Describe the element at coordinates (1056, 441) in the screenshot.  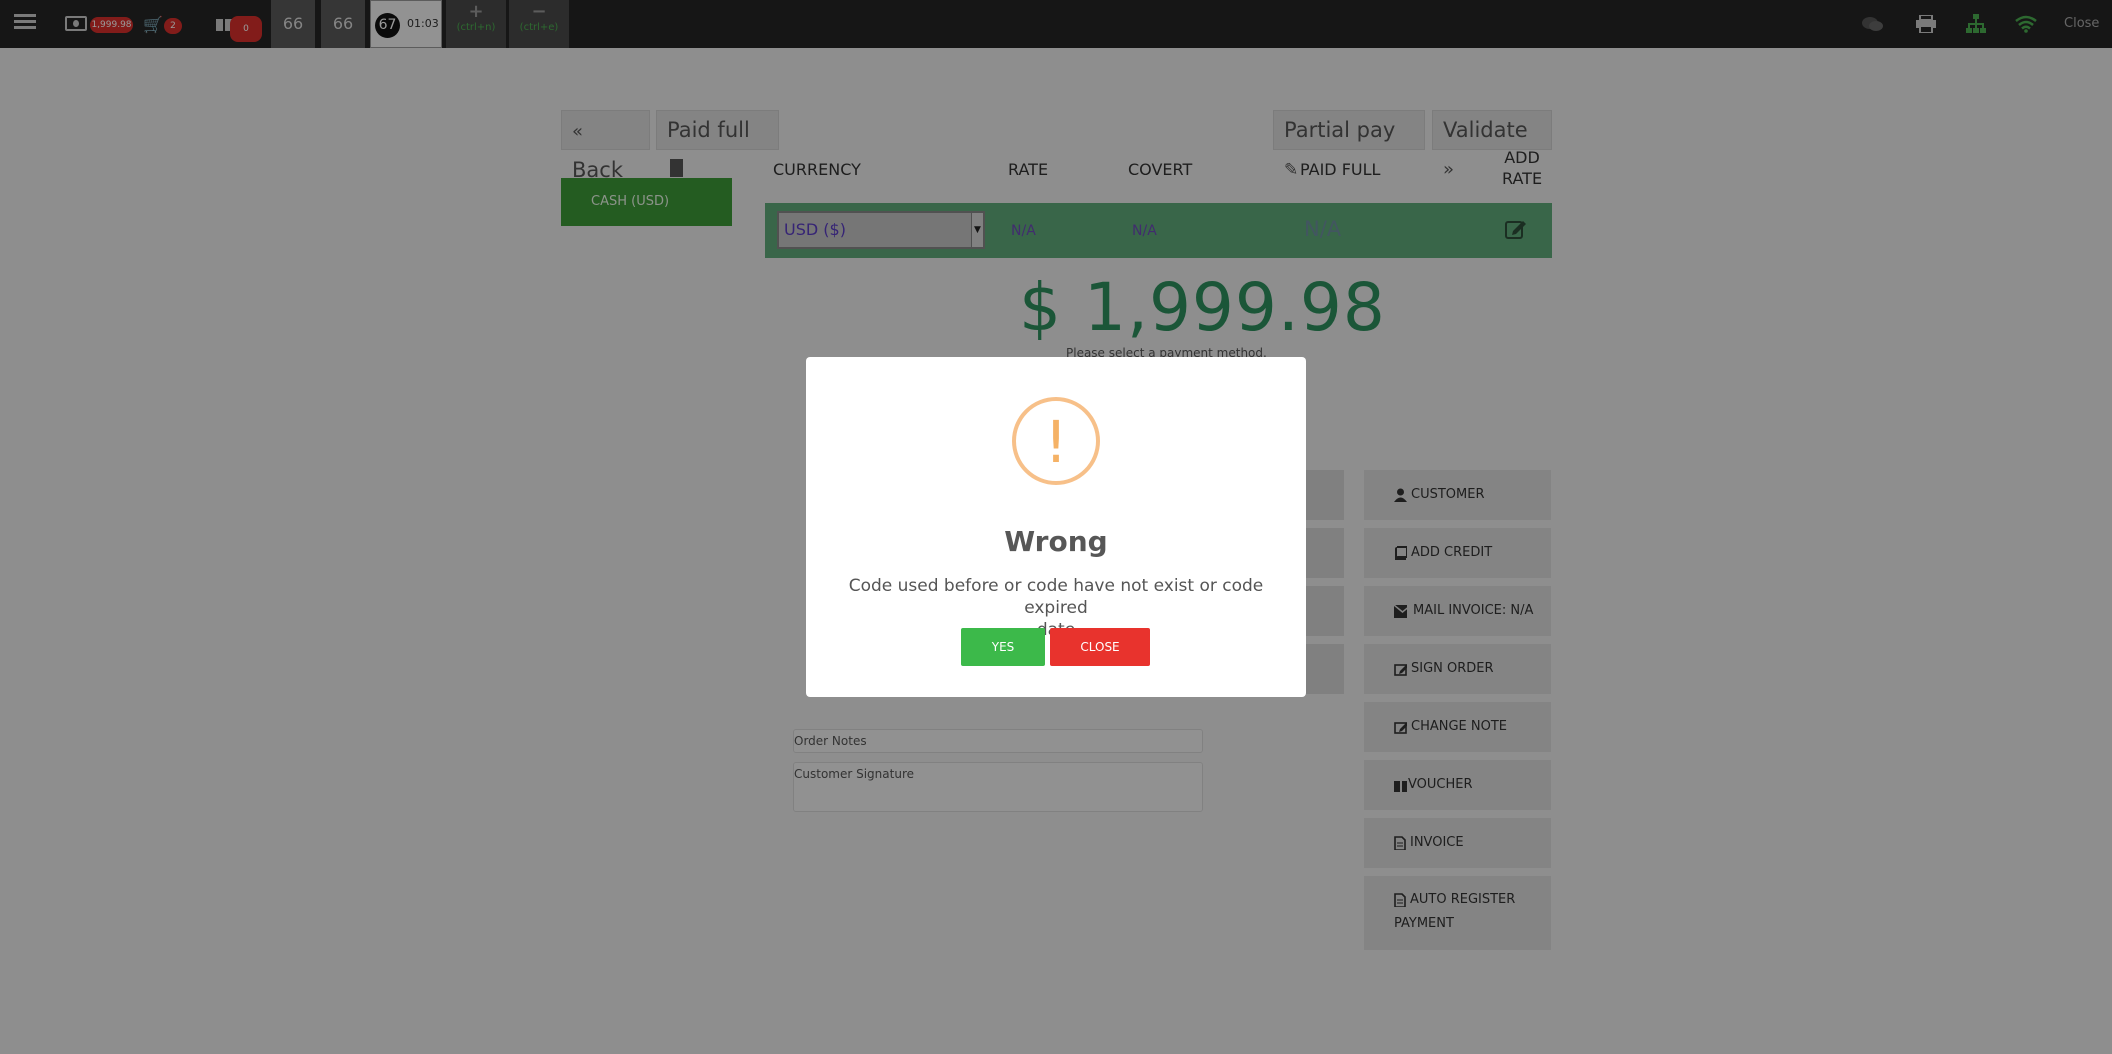
I see `warning-icon: !` at that location.